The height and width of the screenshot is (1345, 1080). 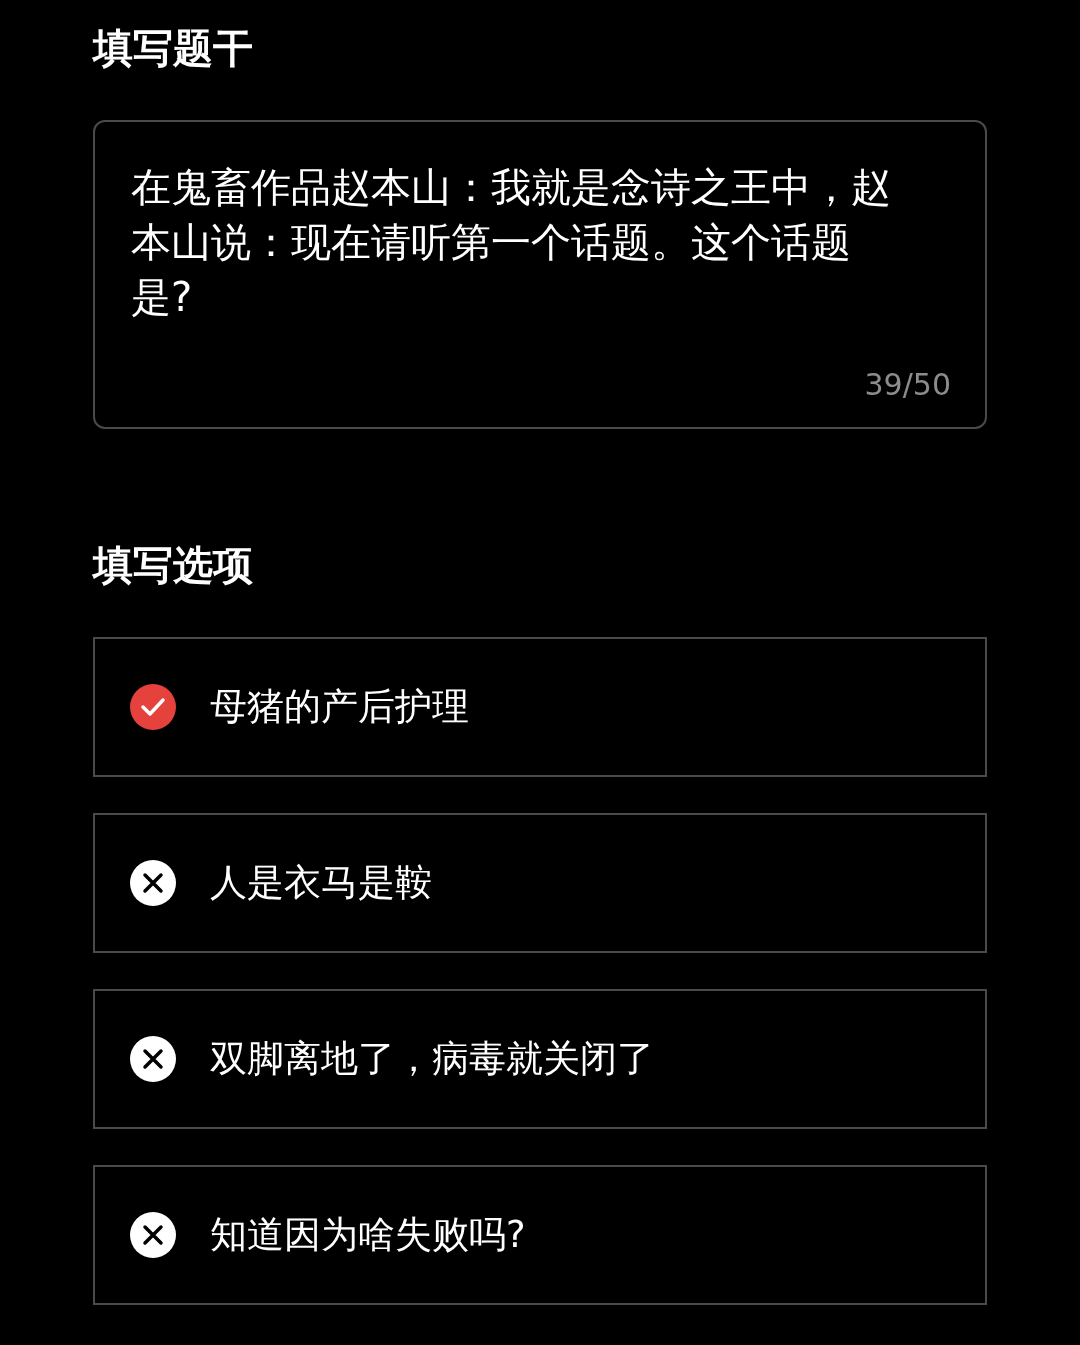 I want to click on option-field: 知道因为啥失败吗?, so click(x=540, y=1235).